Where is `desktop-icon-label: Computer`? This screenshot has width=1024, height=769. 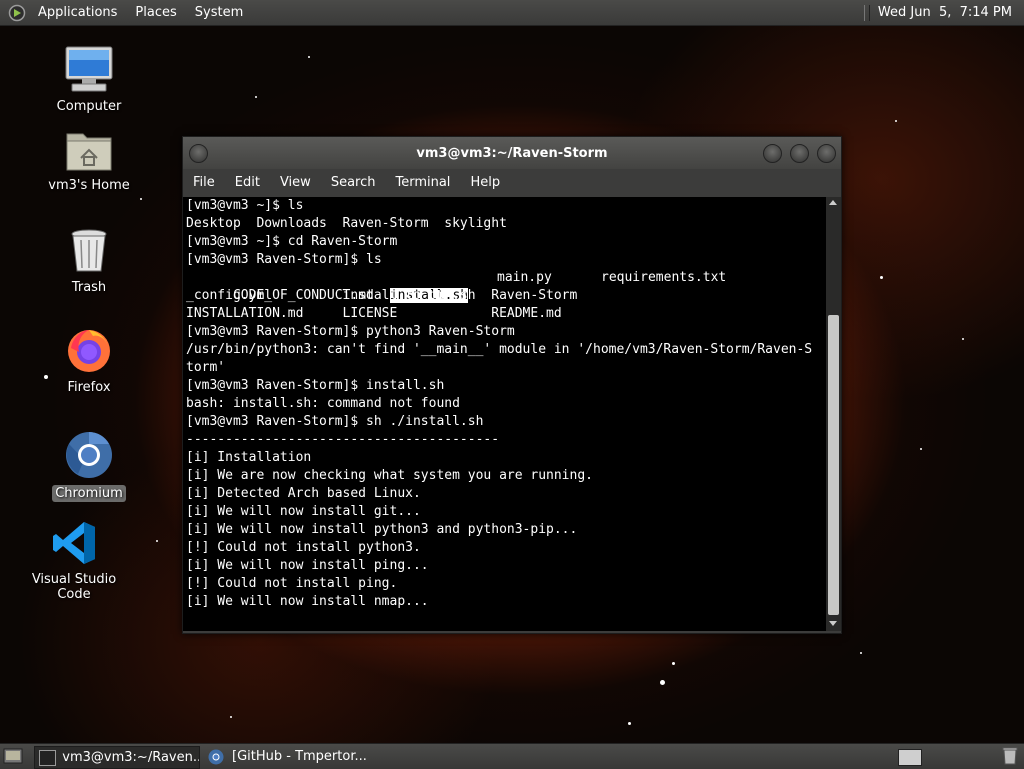 desktop-icon-label: Computer is located at coordinates (89, 106).